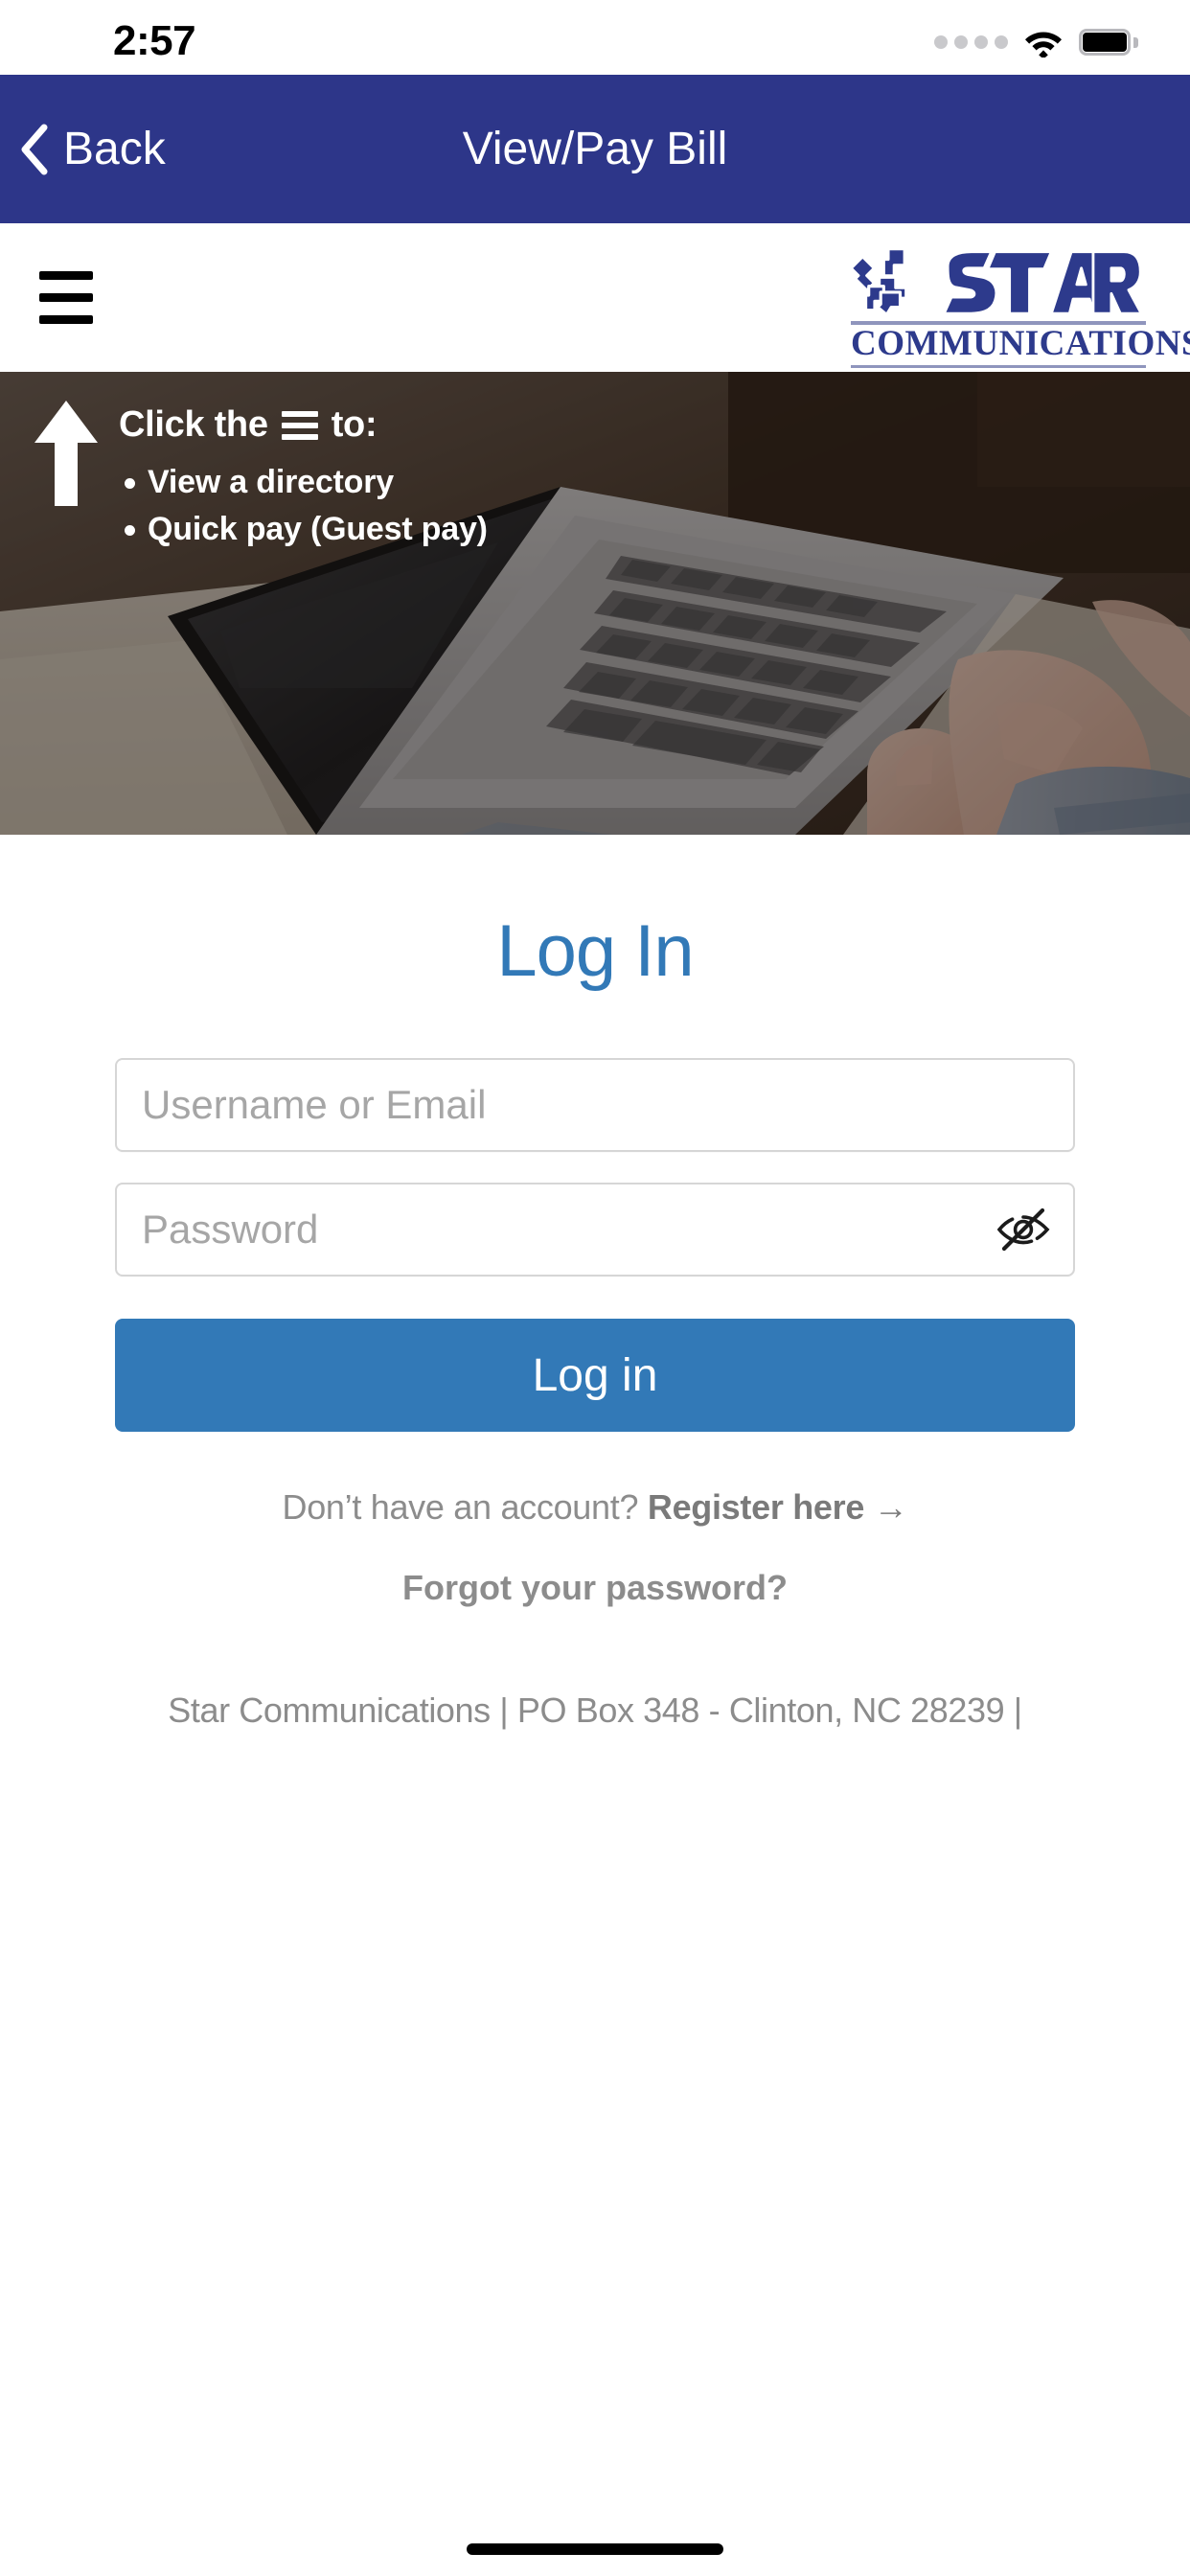 The width and height of the screenshot is (1190, 2576). I want to click on status-bar-time: 2:57, so click(155, 40).